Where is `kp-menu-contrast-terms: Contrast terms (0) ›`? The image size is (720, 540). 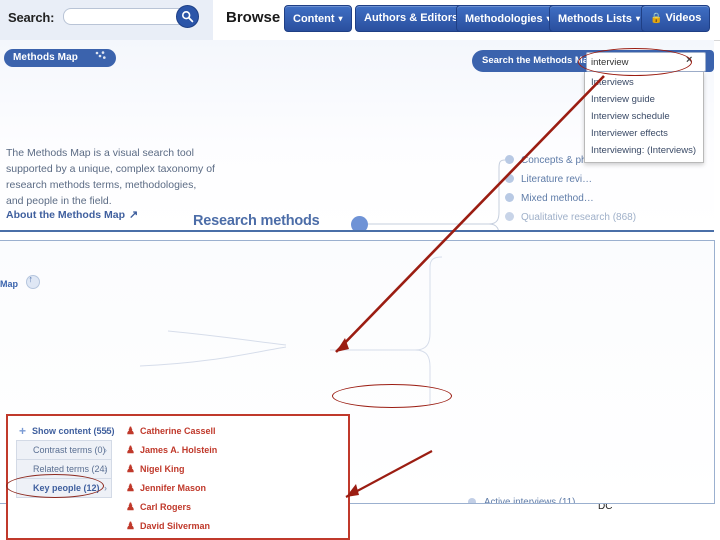 kp-menu-contrast-terms: Contrast terms (0) › is located at coordinates (64, 449).